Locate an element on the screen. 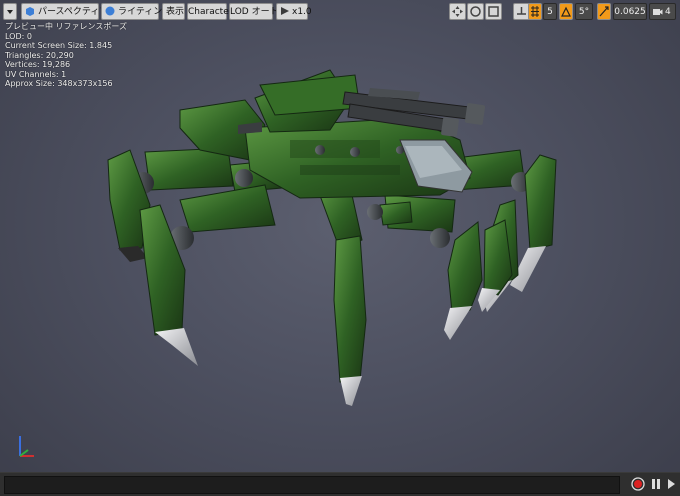  surface-snap-icon is located at coordinates (521, 11).